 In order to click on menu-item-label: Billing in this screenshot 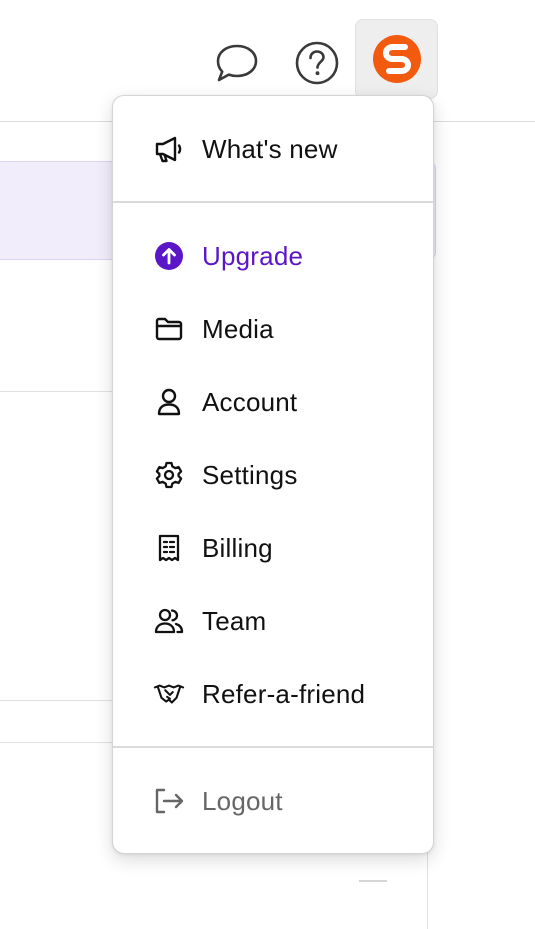, I will do `click(237, 548)`.